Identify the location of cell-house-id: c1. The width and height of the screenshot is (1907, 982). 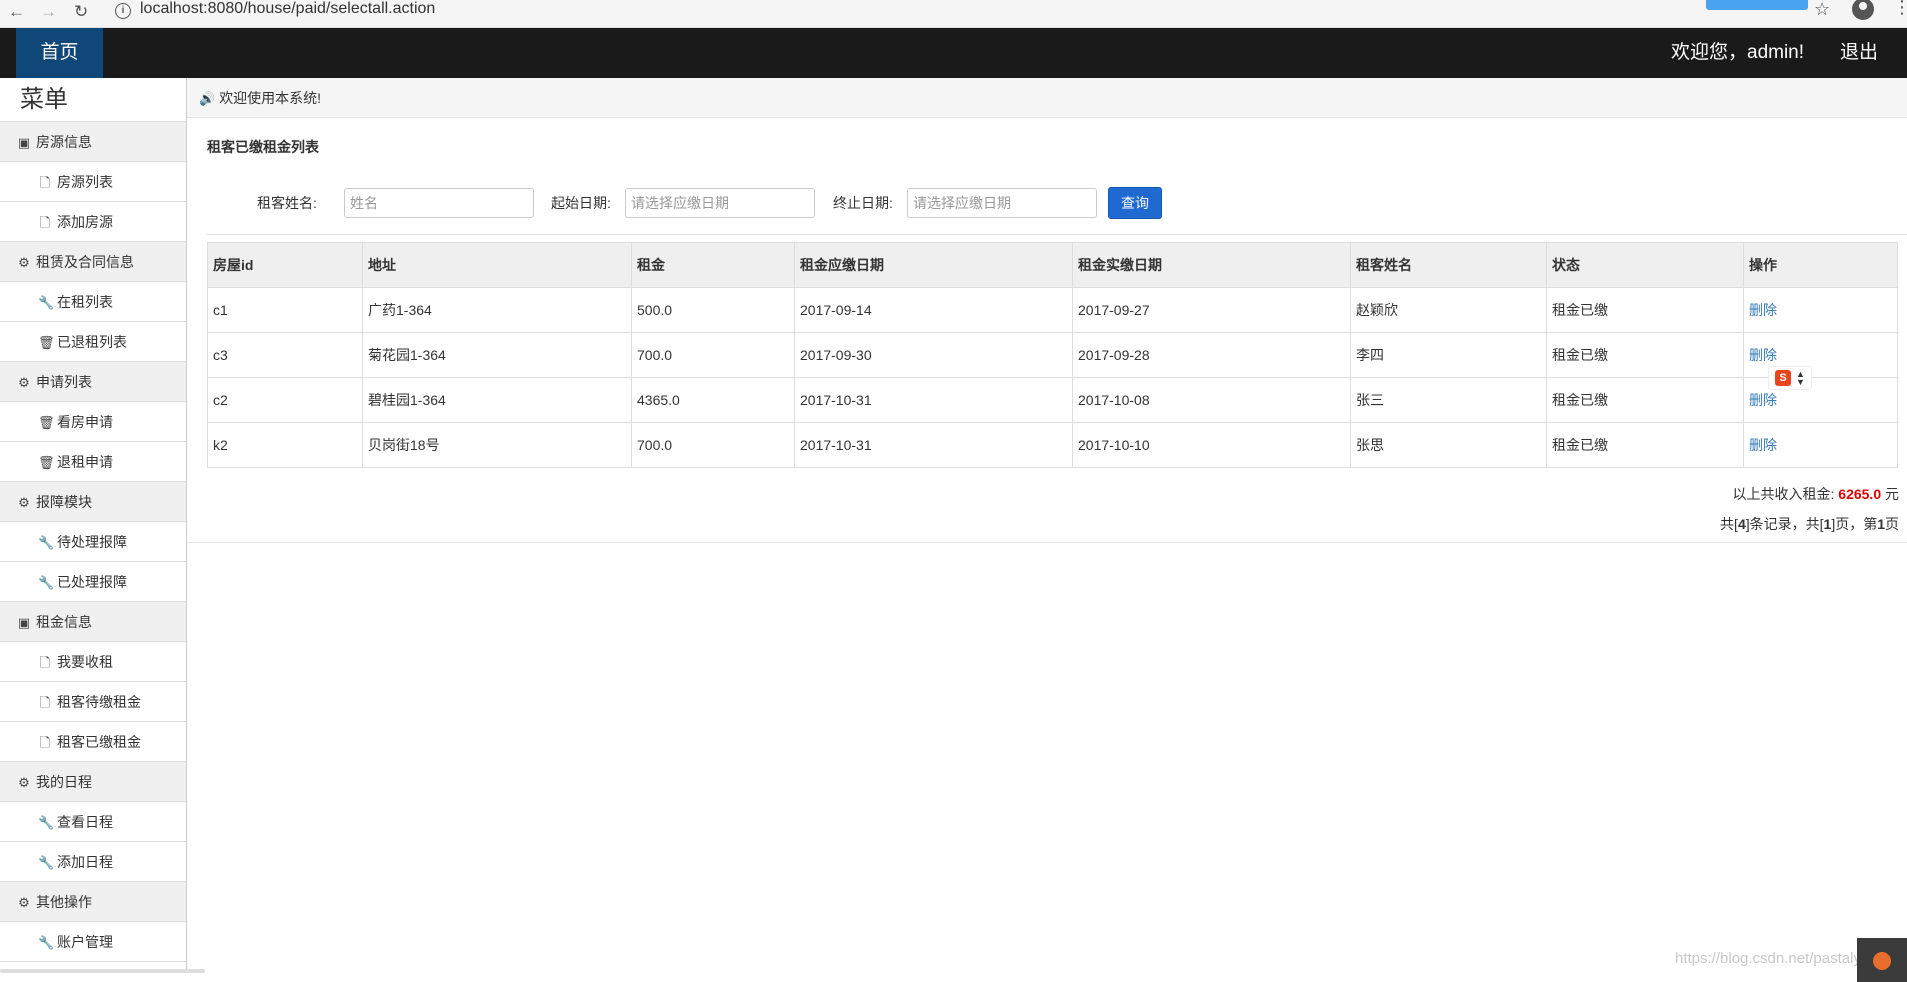
(285, 310).